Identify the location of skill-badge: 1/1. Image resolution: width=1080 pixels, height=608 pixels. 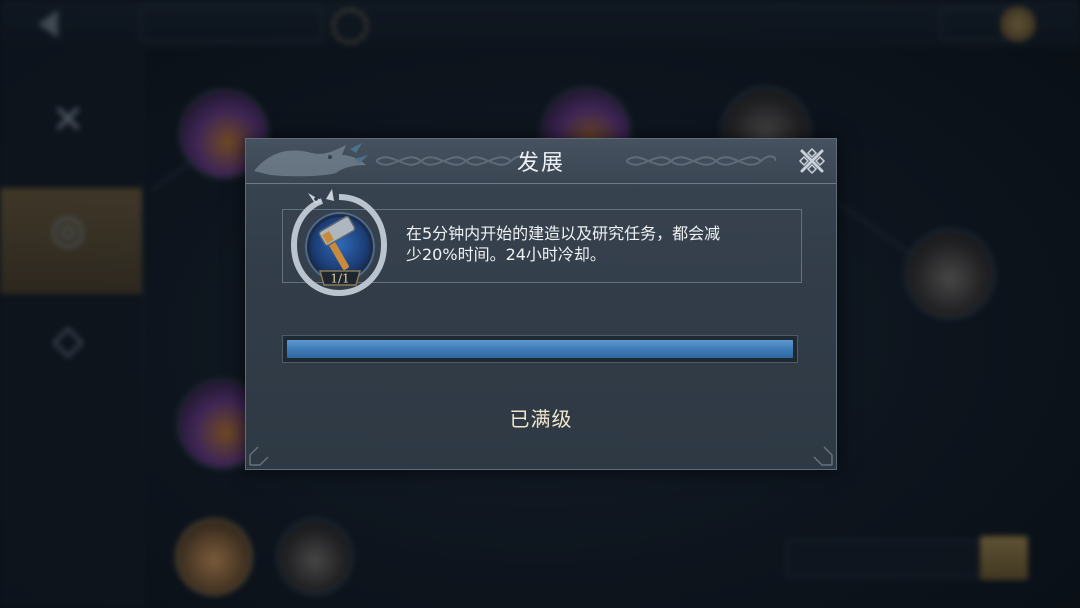
(339, 243).